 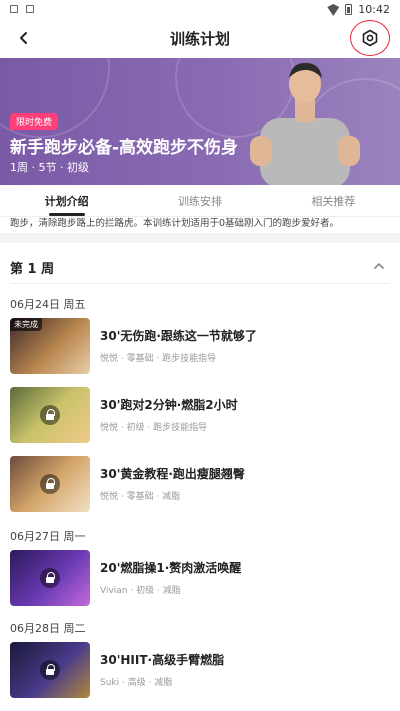 I want to click on battery-icon, so click(x=349, y=9).